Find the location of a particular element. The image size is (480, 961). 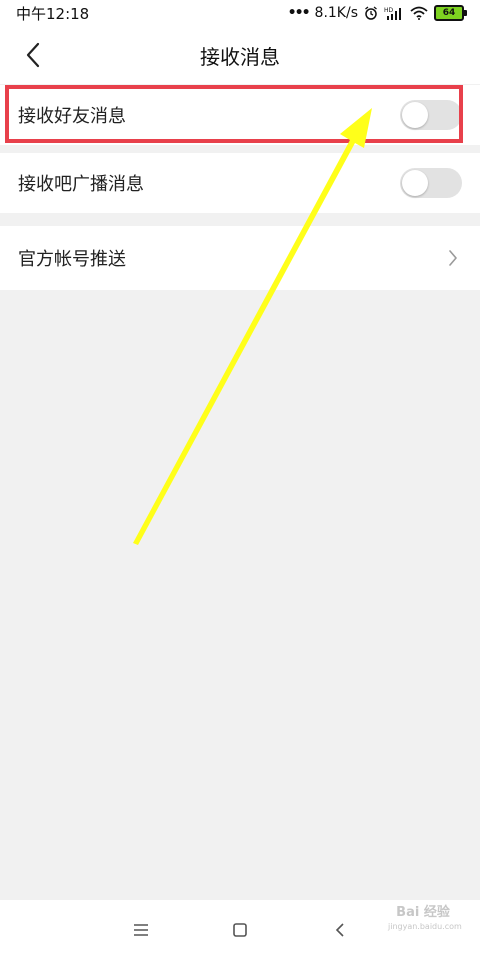

watermark-sub: jingyan.baidu.com is located at coordinates (425, 926).